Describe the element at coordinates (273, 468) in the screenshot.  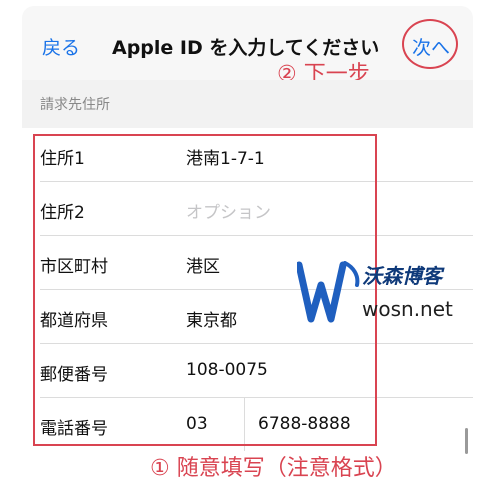
I see `fill-annotation: ① 随意填写（注意格式）` at that location.